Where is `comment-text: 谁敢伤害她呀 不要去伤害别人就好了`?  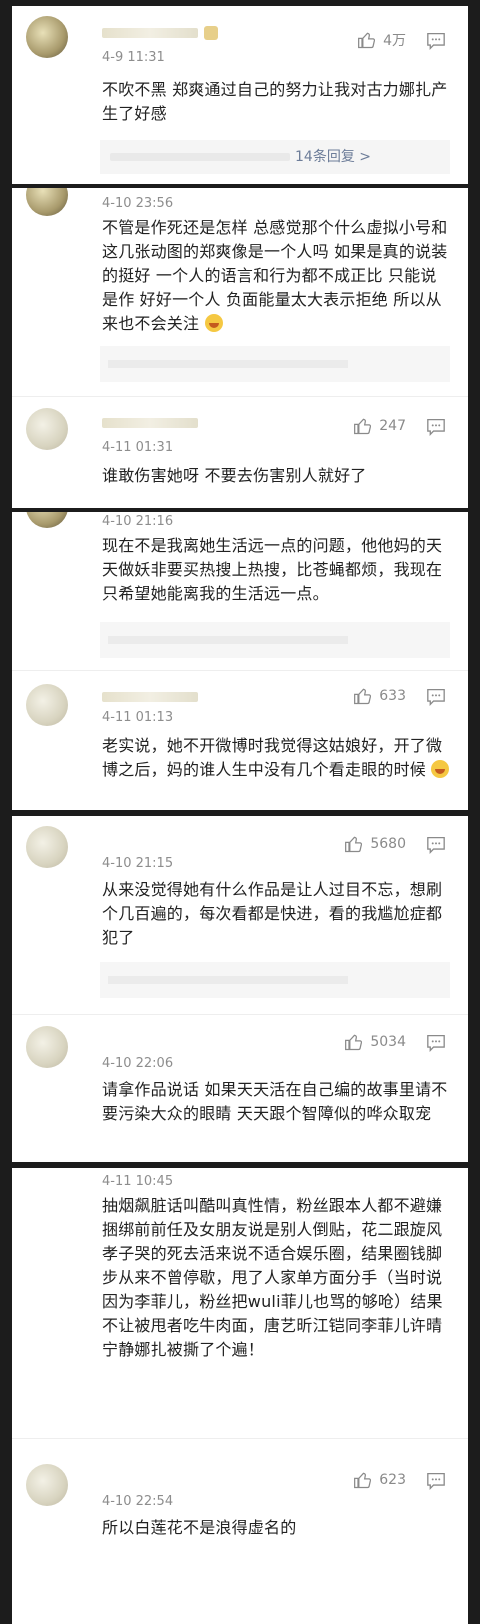
comment-text: 谁敢伤害她呀 不要去伤害别人就好了 is located at coordinates (234, 475).